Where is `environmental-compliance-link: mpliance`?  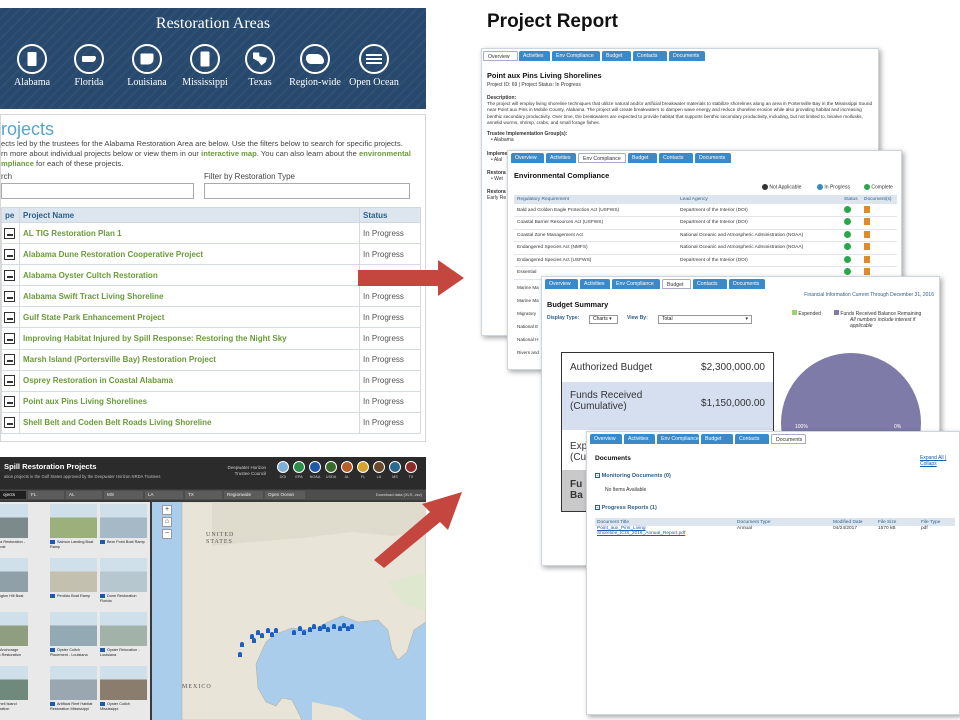
environmental-compliance-link: mpliance is located at coordinates (17, 163).